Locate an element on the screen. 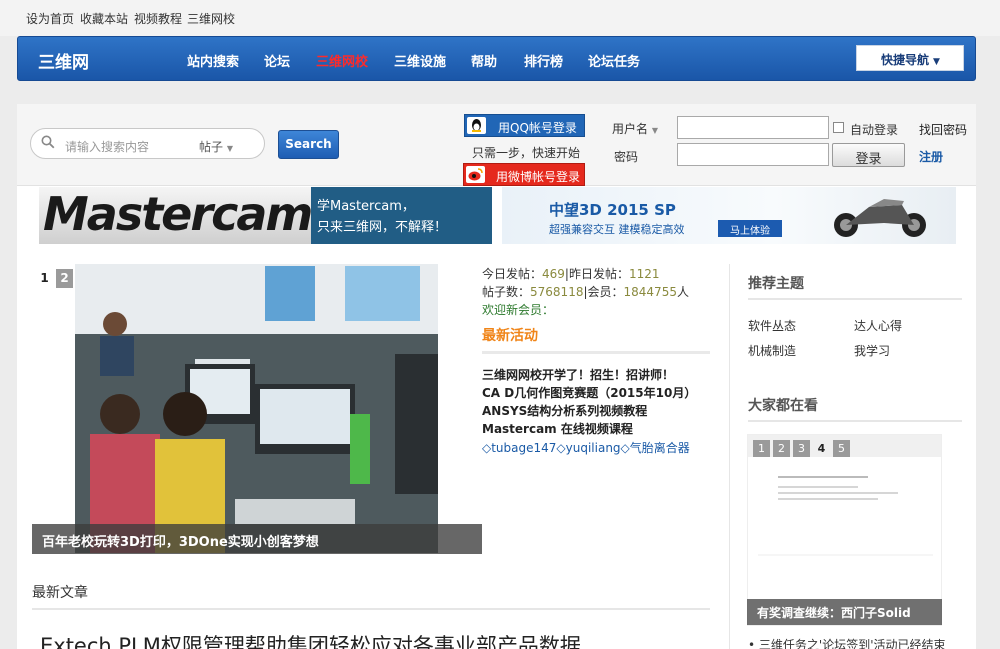  article-title-link: Extech PLM权限管理帮助集团轻松应对各事业部产品数据 is located at coordinates (310, 639).